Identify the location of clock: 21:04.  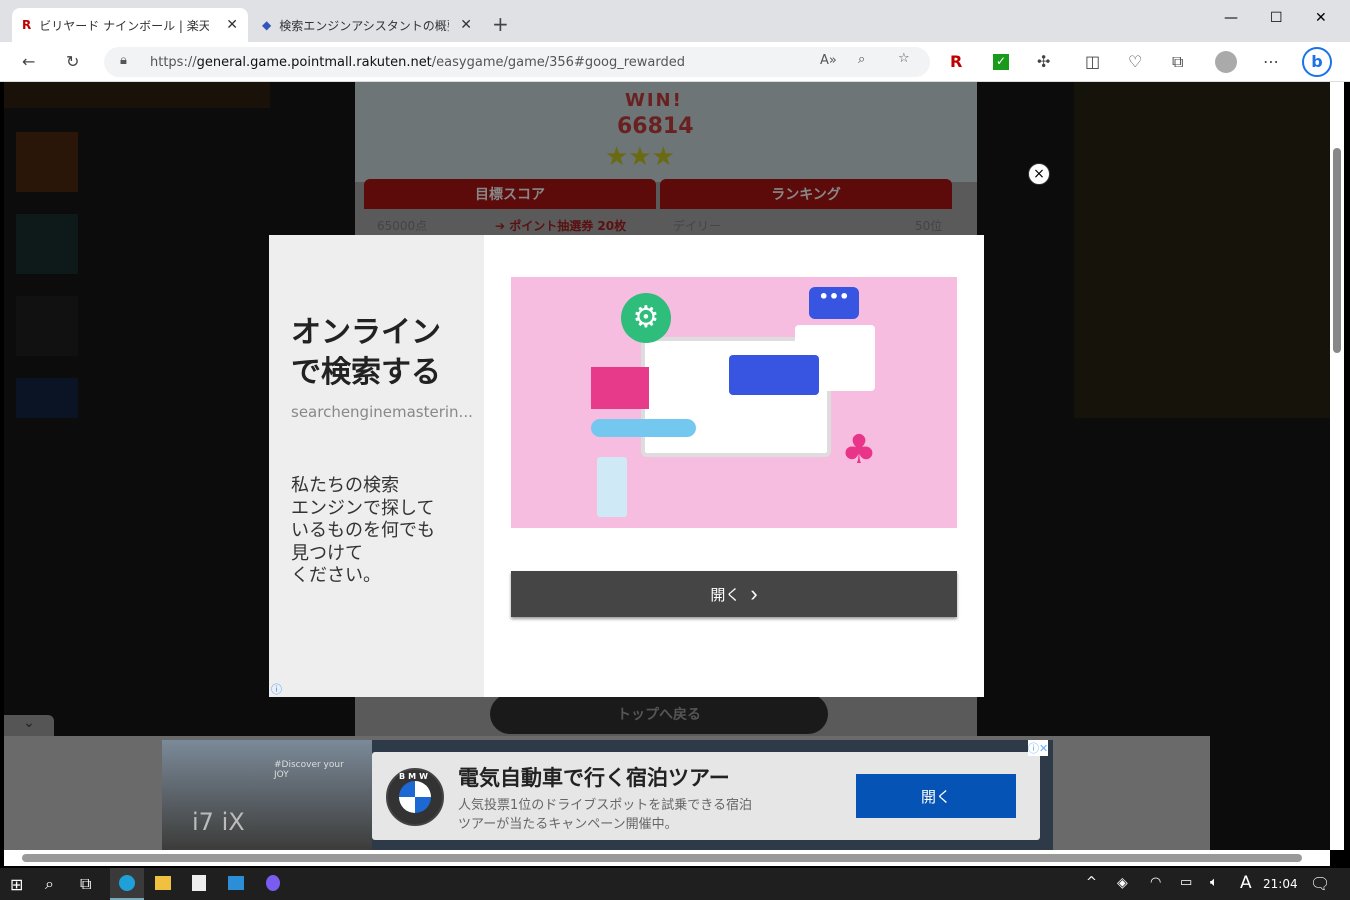
(1280, 884).